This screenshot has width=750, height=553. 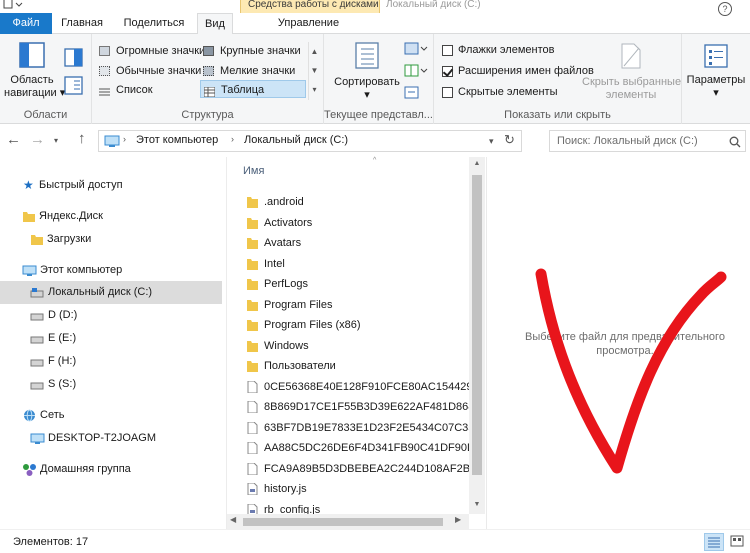 What do you see at coordinates (367, 448) in the screenshot?
I see `file-name: AA88C5DC26DE6F4D341FB90C41DF90D` at bounding box center [367, 448].